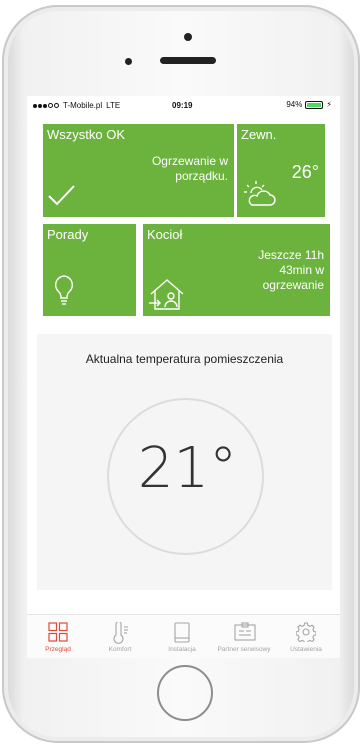 This screenshot has height=747, width=364. I want to click on tab-comfort-label: Komfort, so click(120, 649).